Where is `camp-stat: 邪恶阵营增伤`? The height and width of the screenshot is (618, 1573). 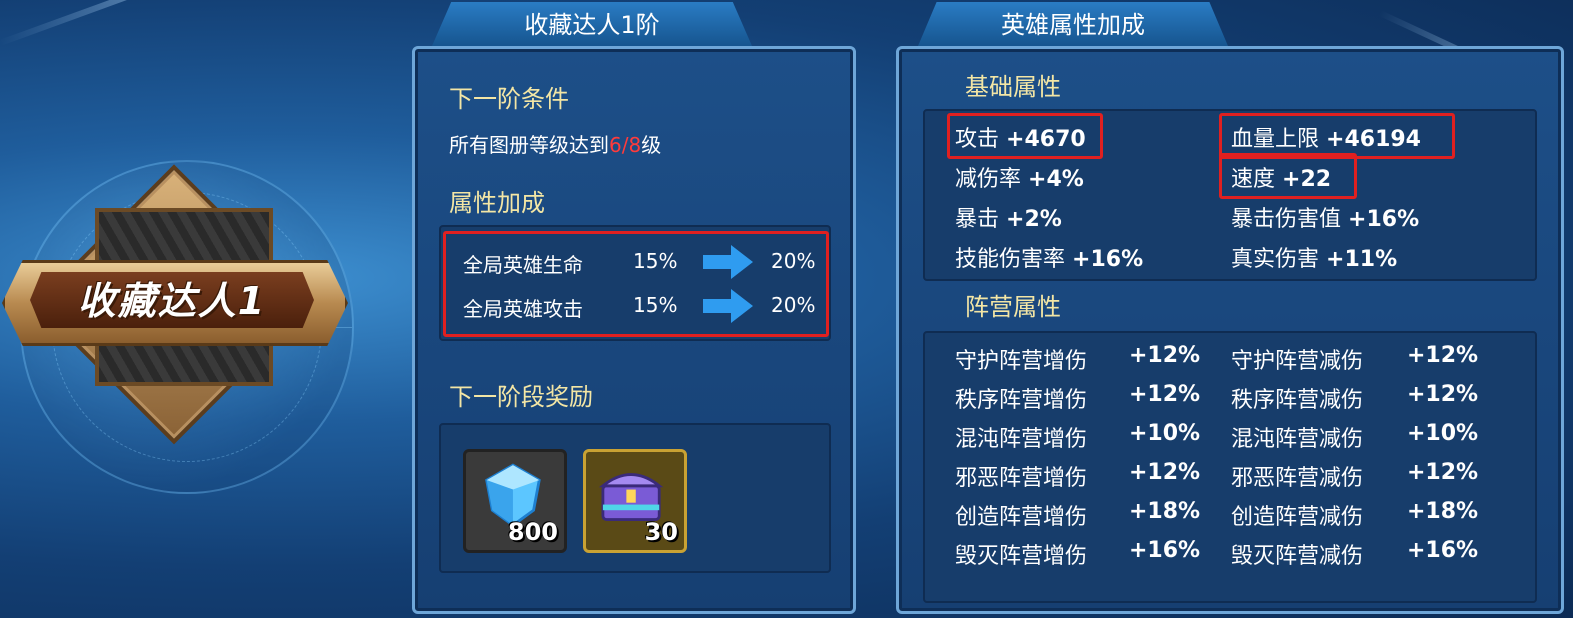
camp-stat: 邪恶阵营增伤 is located at coordinates (1021, 478).